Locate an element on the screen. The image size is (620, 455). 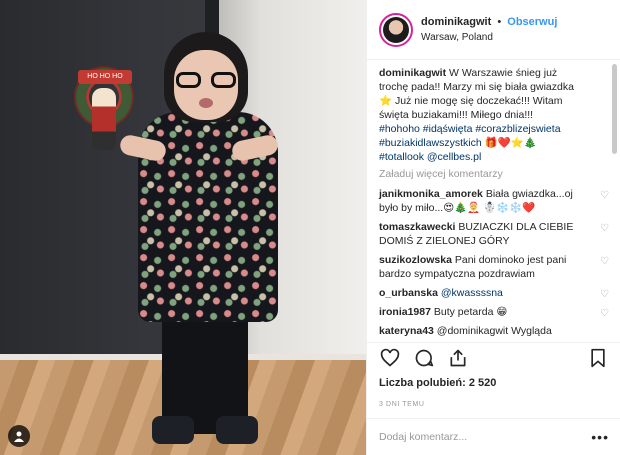
person-boot-left is located at coordinates (173, 430).